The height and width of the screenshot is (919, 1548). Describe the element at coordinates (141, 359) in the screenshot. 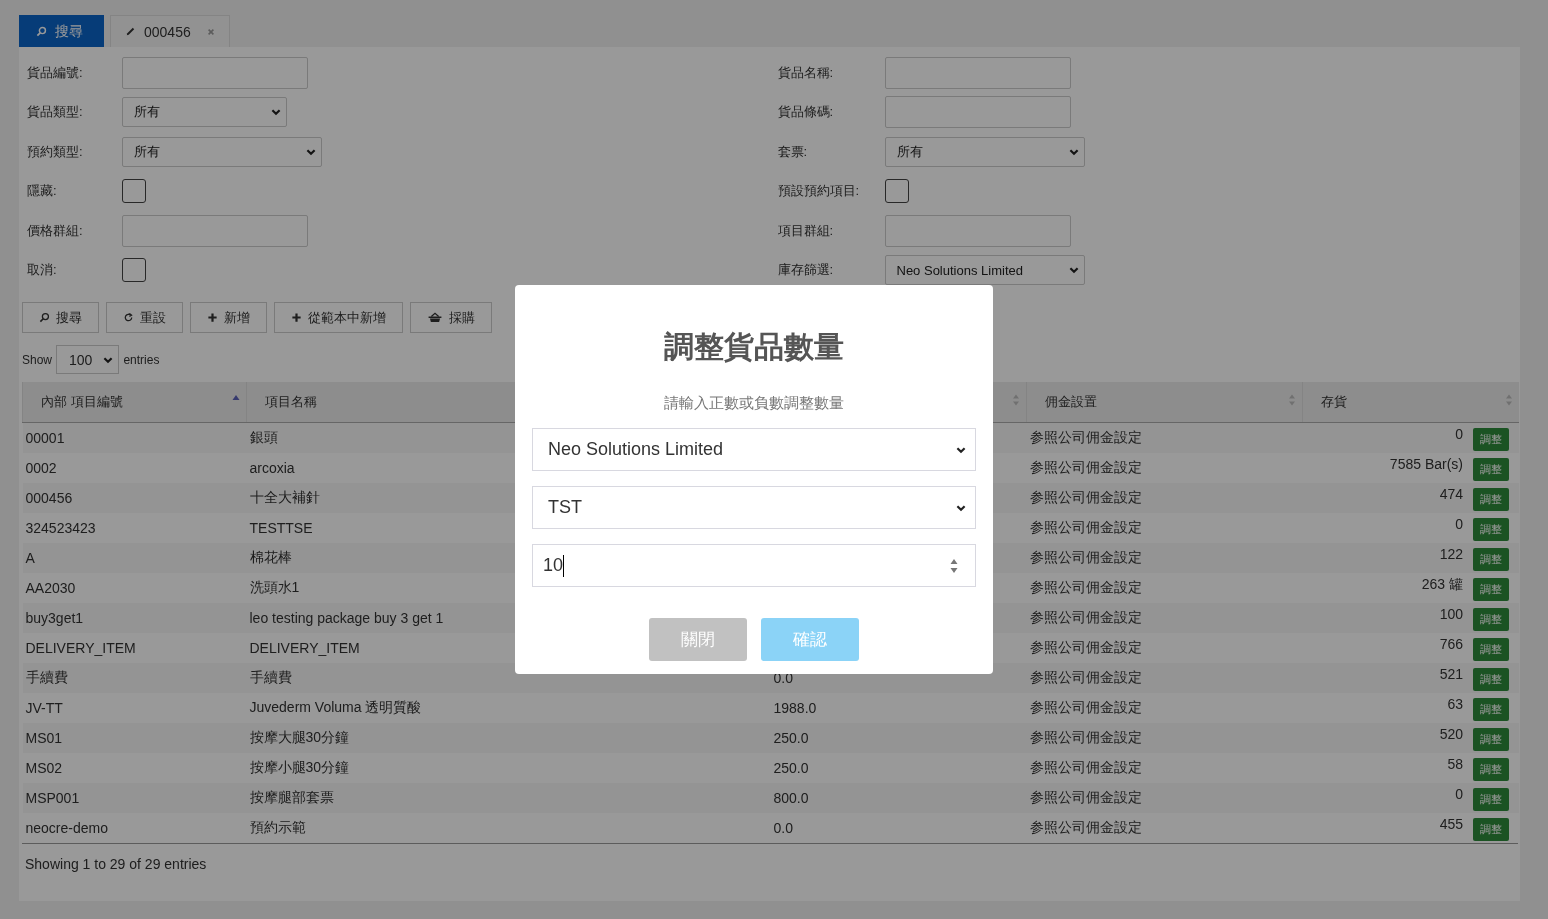

I see `entries-label: entries` at that location.